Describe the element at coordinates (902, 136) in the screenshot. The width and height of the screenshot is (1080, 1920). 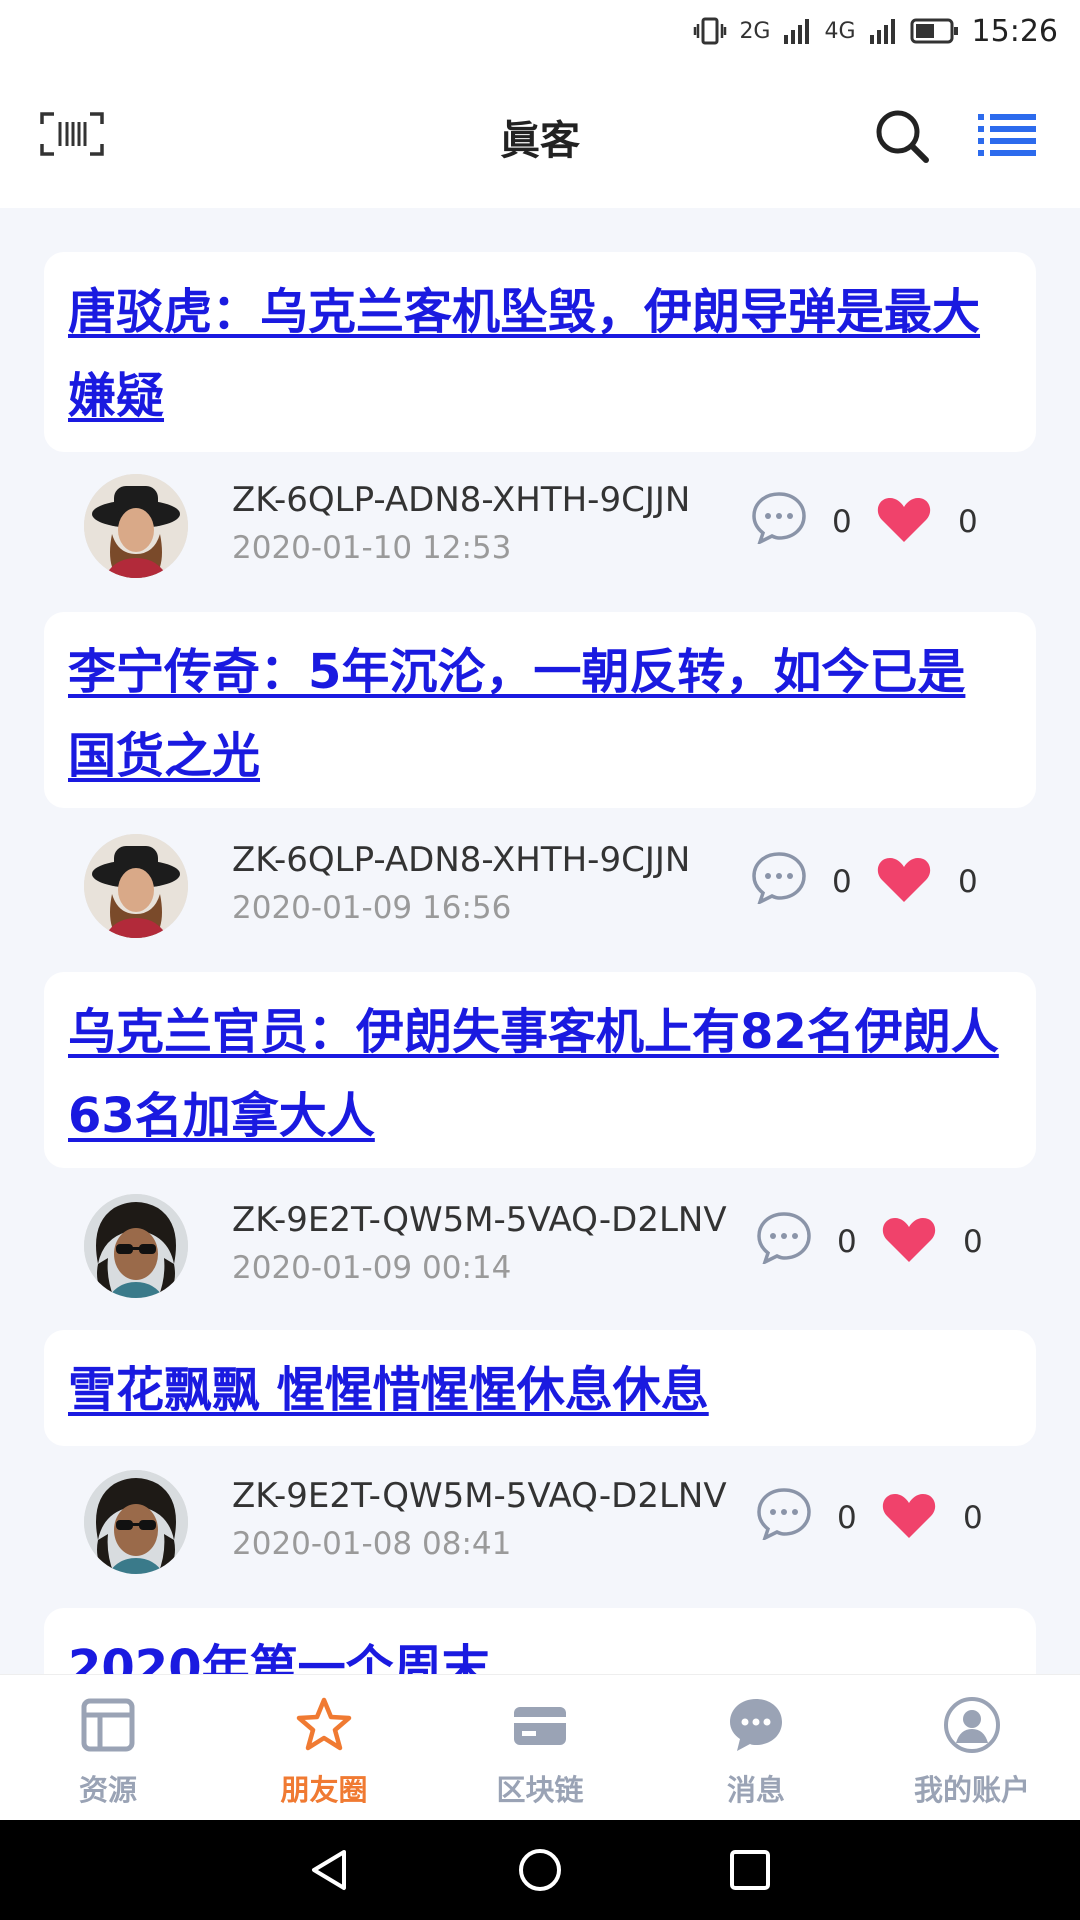
I see `search-icon` at that location.